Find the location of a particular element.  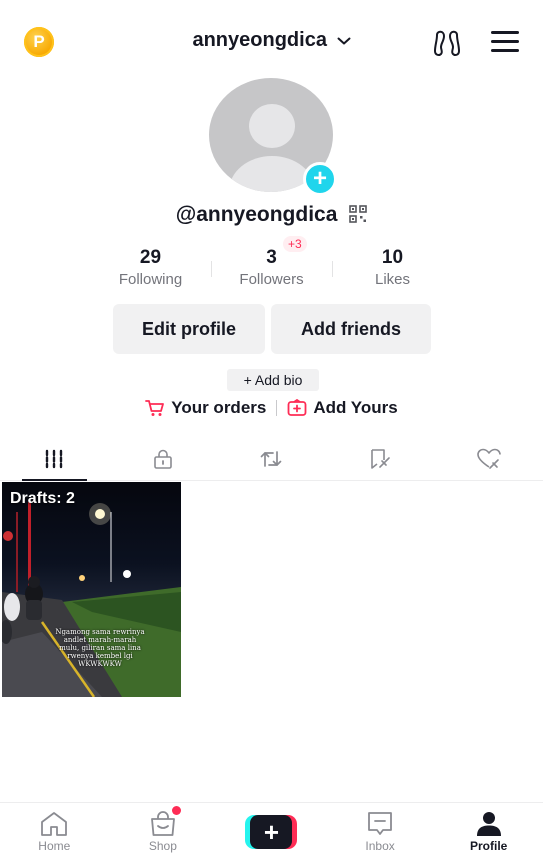

nav-home: Home is located at coordinates (54, 831).